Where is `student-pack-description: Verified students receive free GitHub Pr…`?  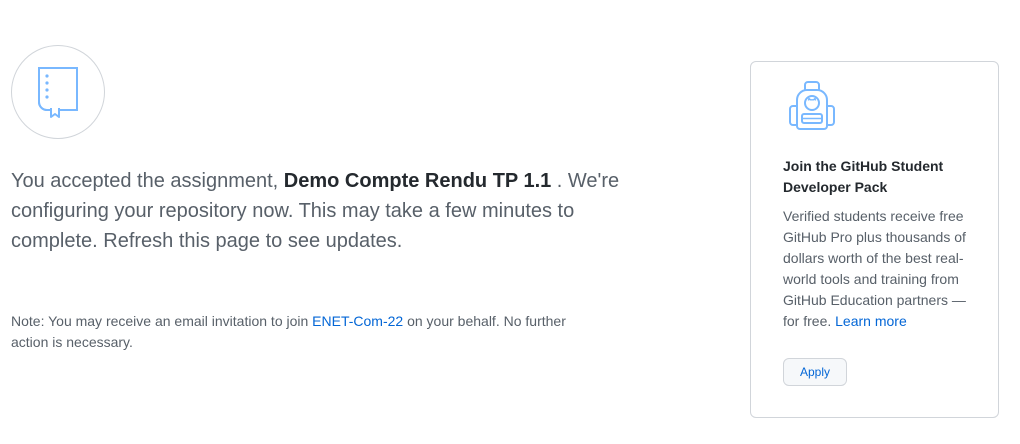
student-pack-description: Verified students receive free GitHub Pr… is located at coordinates (883, 269).